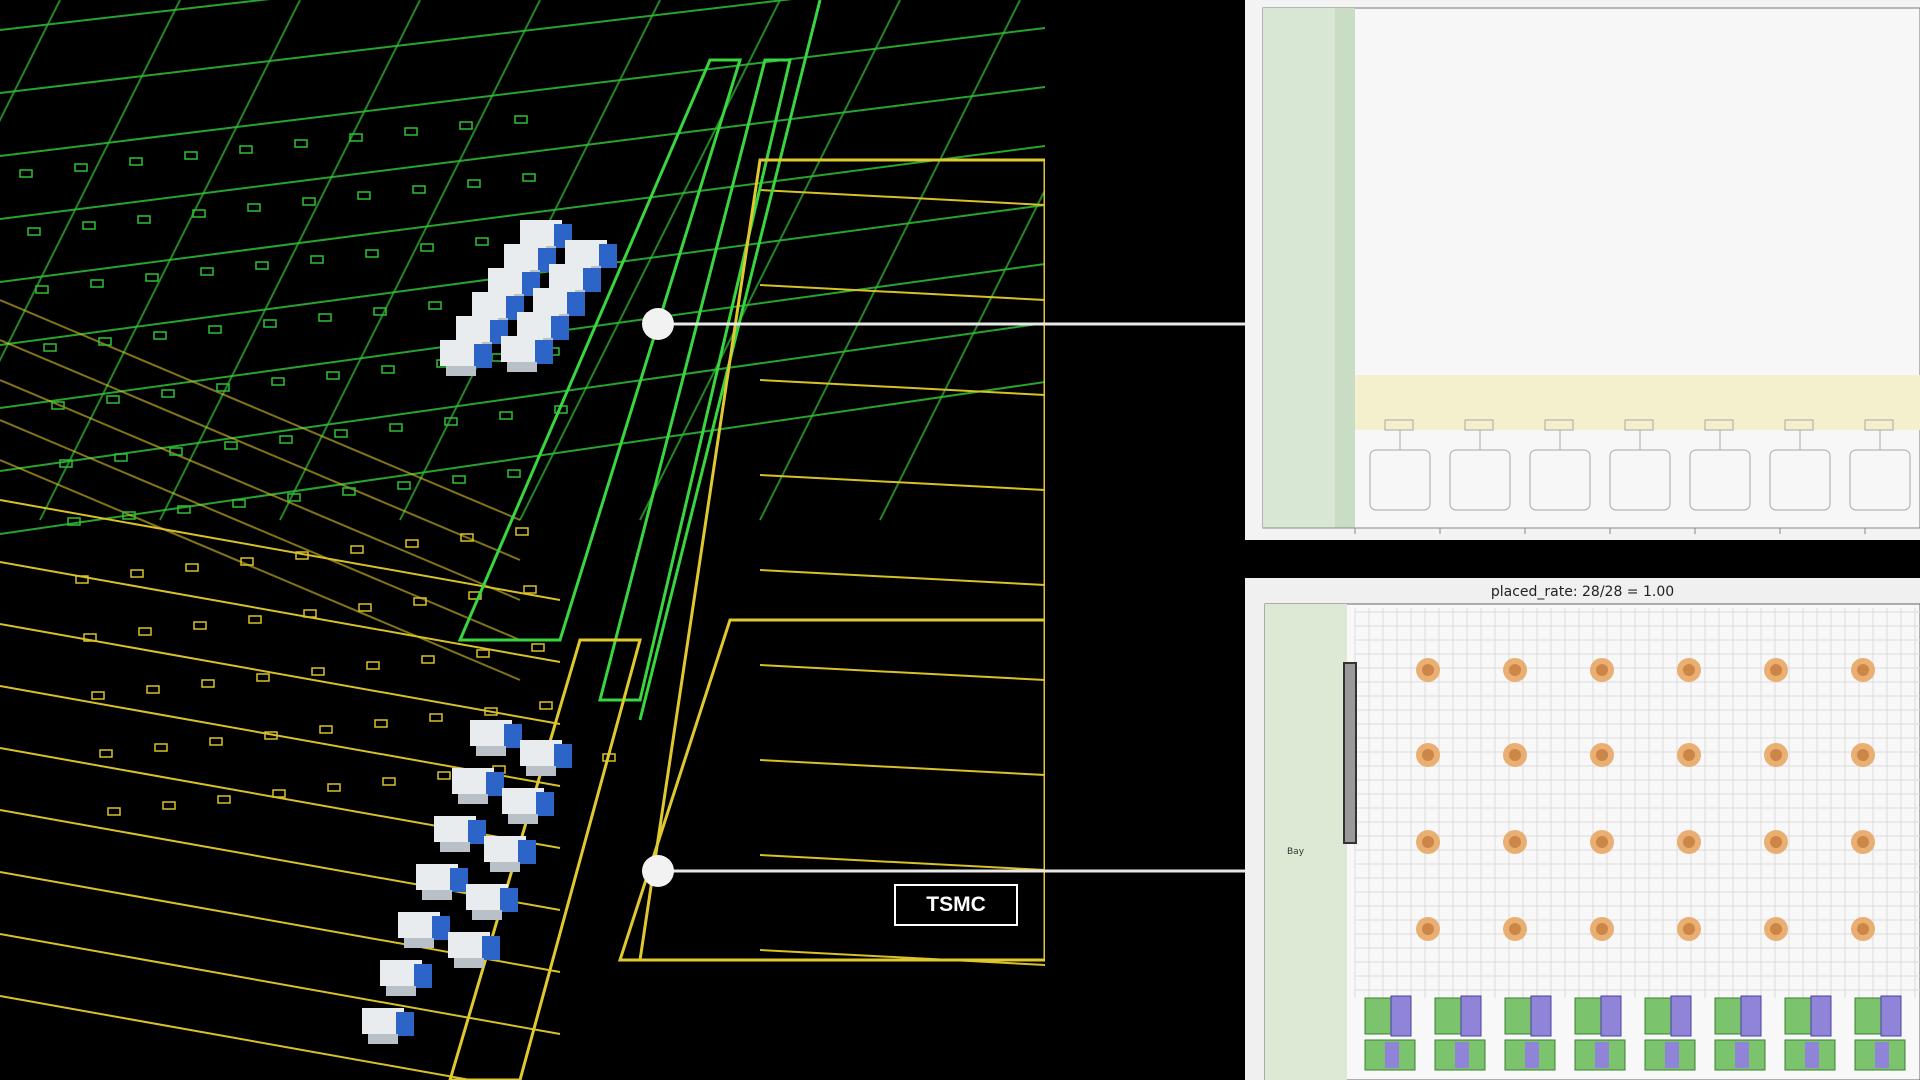  Describe the element at coordinates (1296, 852) in the screenshot. I see `bay-axis-label: Bay` at that location.